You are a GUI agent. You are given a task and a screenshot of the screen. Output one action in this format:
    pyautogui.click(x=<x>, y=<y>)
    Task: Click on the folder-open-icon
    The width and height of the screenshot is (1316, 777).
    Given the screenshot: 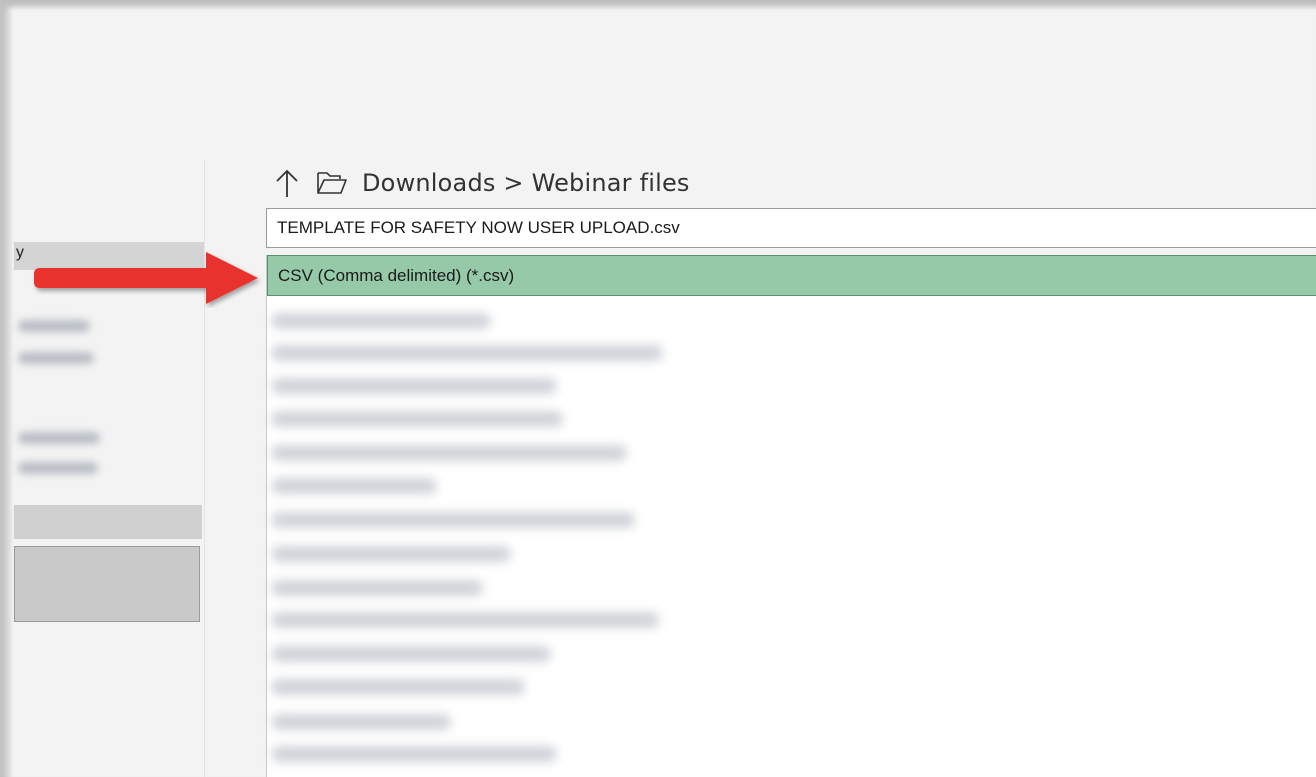 What is the action you would take?
    pyautogui.click(x=332, y=183)
    